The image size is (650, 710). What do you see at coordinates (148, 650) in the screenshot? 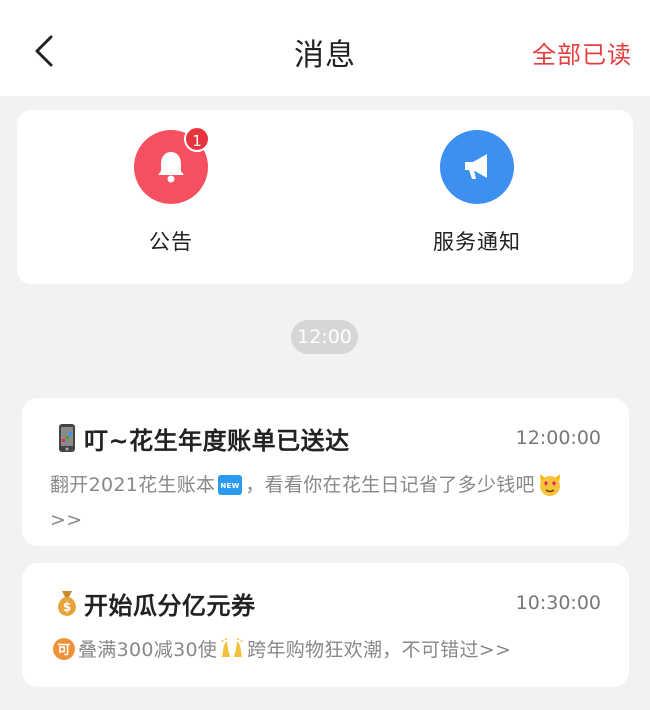
I see `message-body-text-1: 叠满300减30使` at bounding box center [148, 650].